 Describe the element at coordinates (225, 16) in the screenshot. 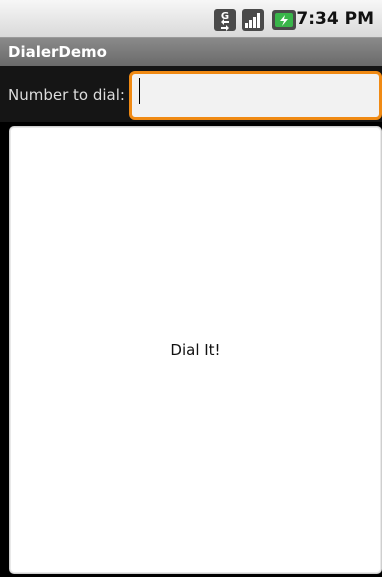

I see `svg-text: G` at that location.